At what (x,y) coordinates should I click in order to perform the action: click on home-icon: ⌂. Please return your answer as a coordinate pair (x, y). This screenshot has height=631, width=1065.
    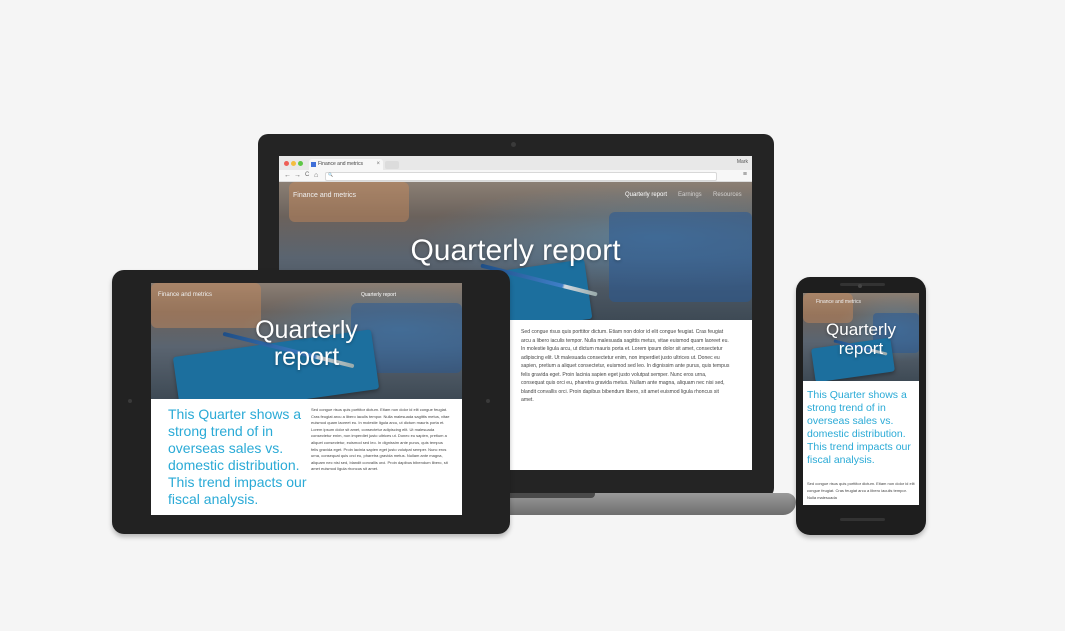
    Looking at the image, I should click on (316, 175).